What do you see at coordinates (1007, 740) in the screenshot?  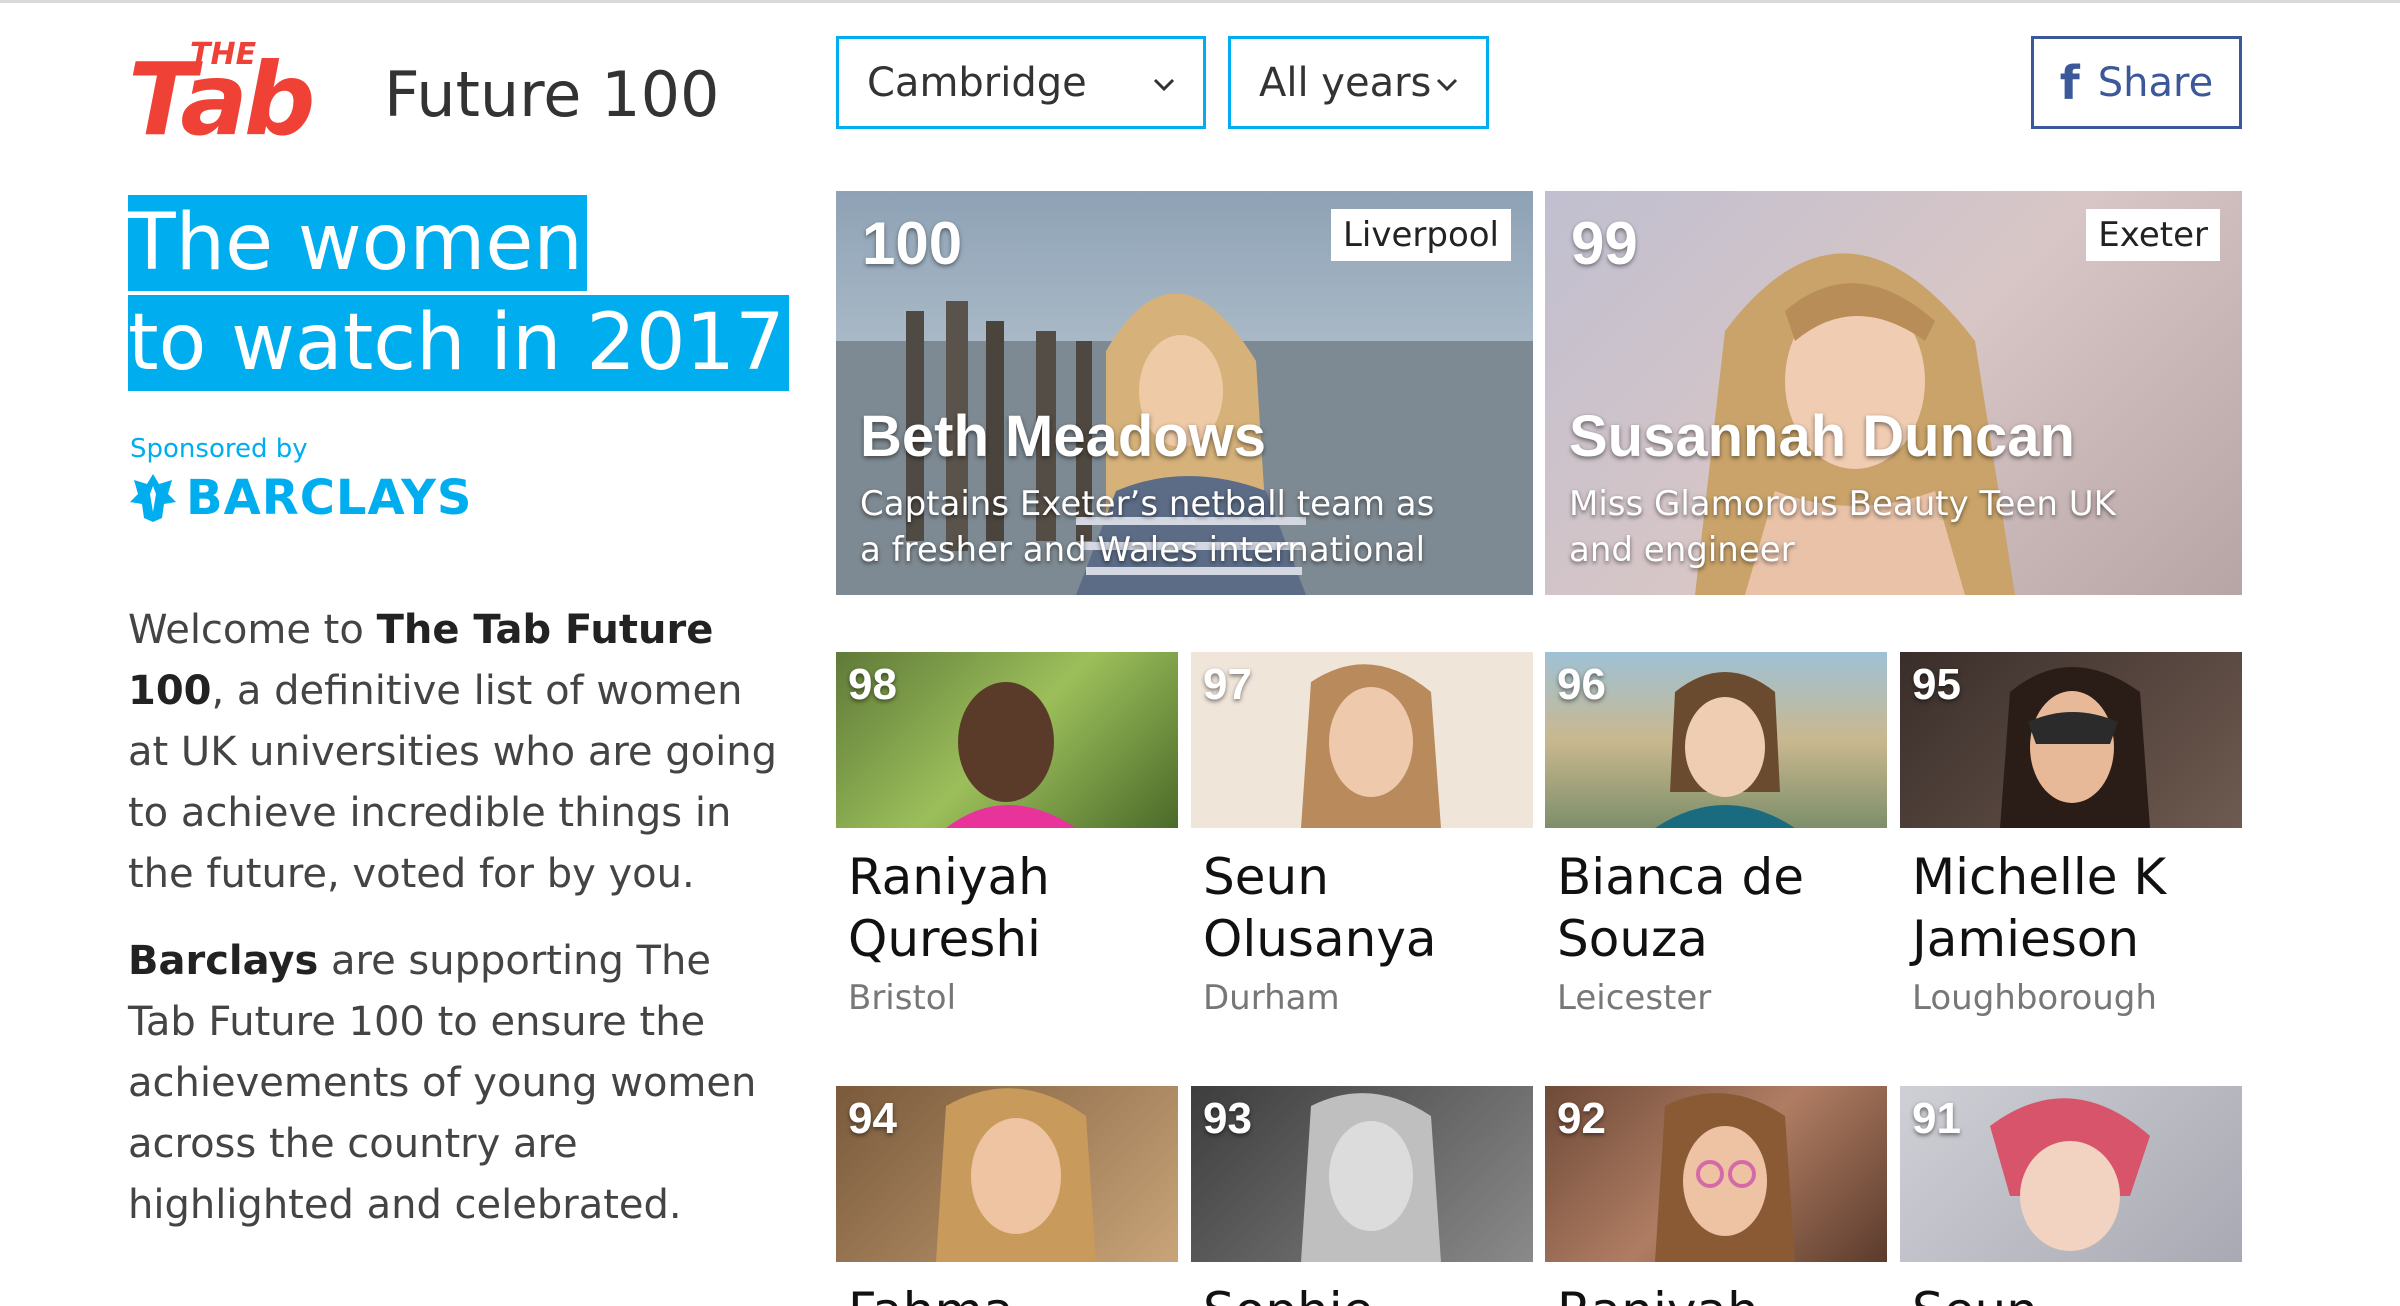 I see `person-photo: 98` at bounding box center [1007, 740].